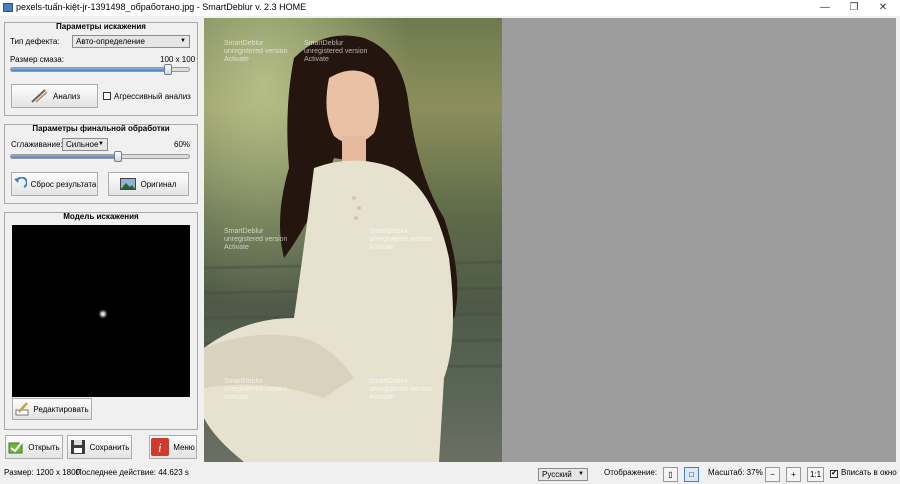  What do you see at coordinates (101, 216) in the screenshot?
I see `distortion-model-title: Модель искажения` at bounding box center [101, 216].